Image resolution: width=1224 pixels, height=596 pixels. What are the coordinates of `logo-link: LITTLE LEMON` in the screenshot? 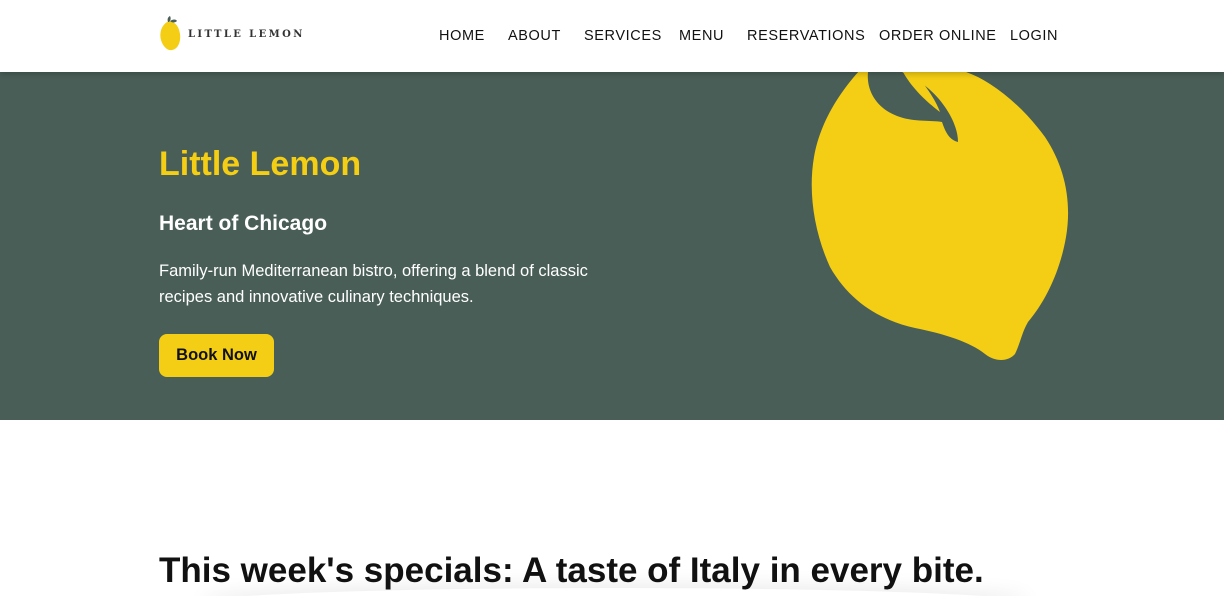 It's located at (232, 34).